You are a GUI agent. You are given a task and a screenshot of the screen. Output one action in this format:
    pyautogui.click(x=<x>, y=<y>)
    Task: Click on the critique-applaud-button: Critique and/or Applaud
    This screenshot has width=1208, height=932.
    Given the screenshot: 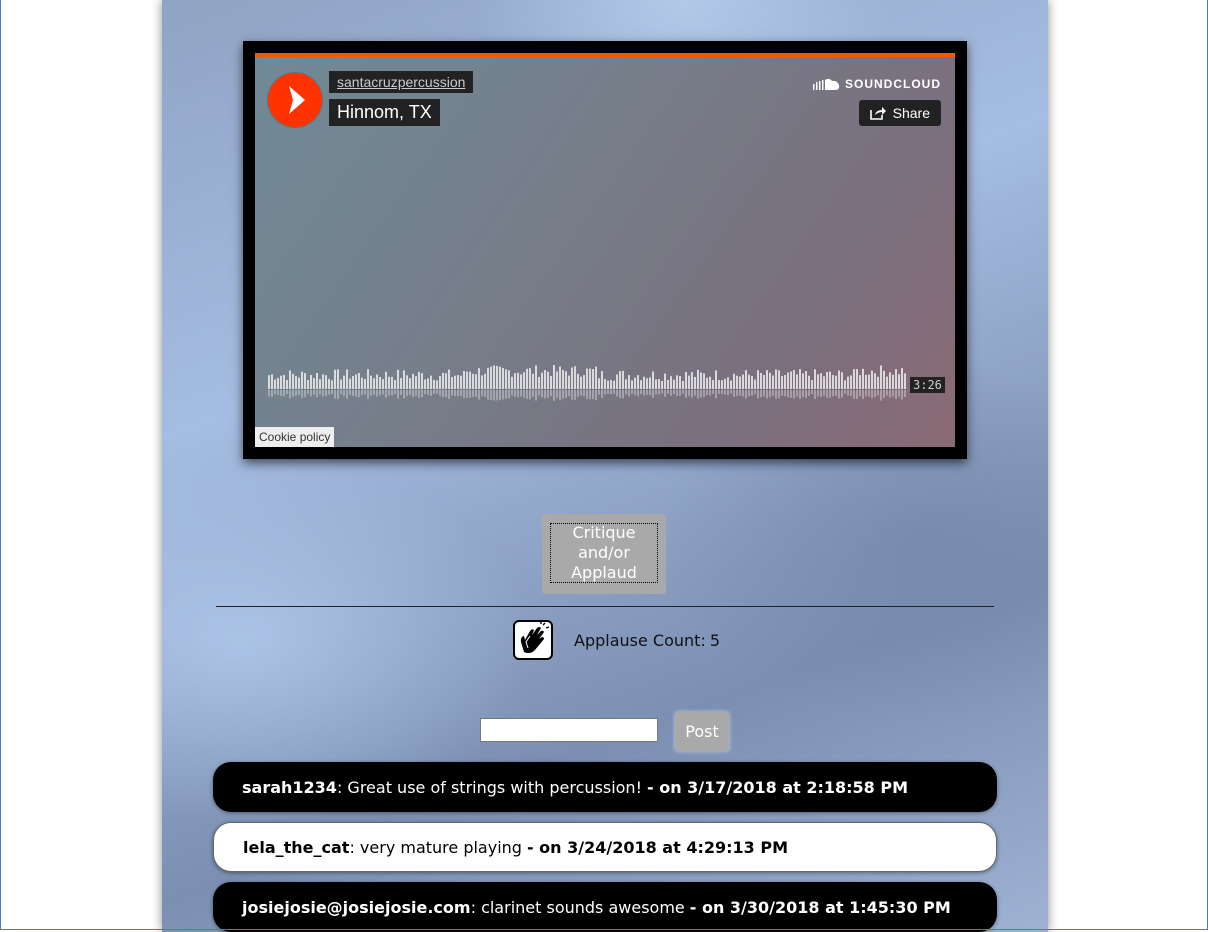 What is the action you would take?
    pyautogui.click(x=604, y=553)
    